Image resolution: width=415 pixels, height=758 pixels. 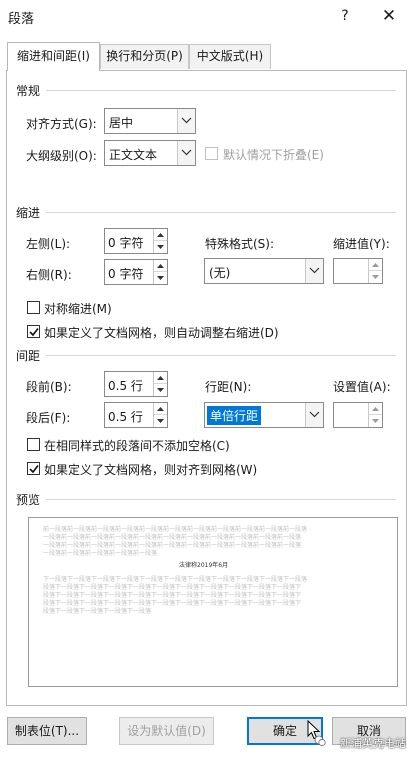 I want to click on set-as-default-button: 设为默认值(D), so click(x=166, y=731).